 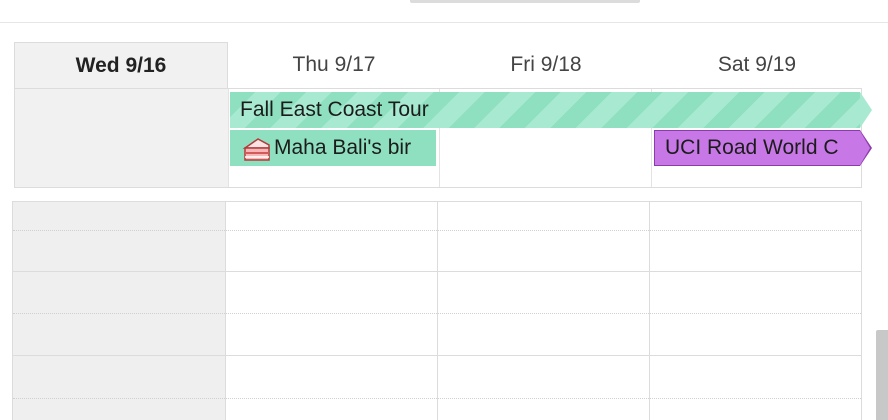 What do you see at coordinates (121, 65) in the screenshot?
I see `day-header-wed: Wed 9/16` at bounding box center [121, 65].